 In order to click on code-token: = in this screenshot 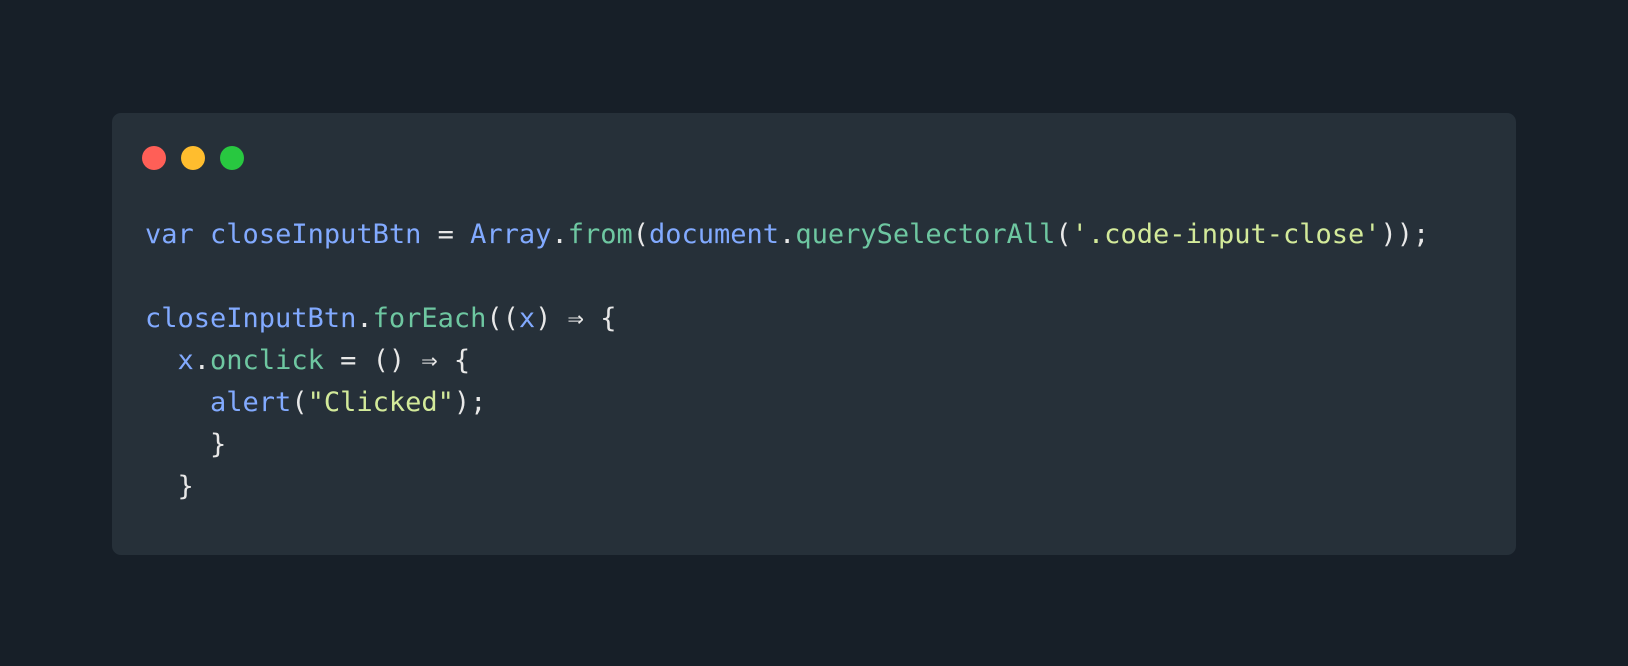, I will do `click(446, 234)`.